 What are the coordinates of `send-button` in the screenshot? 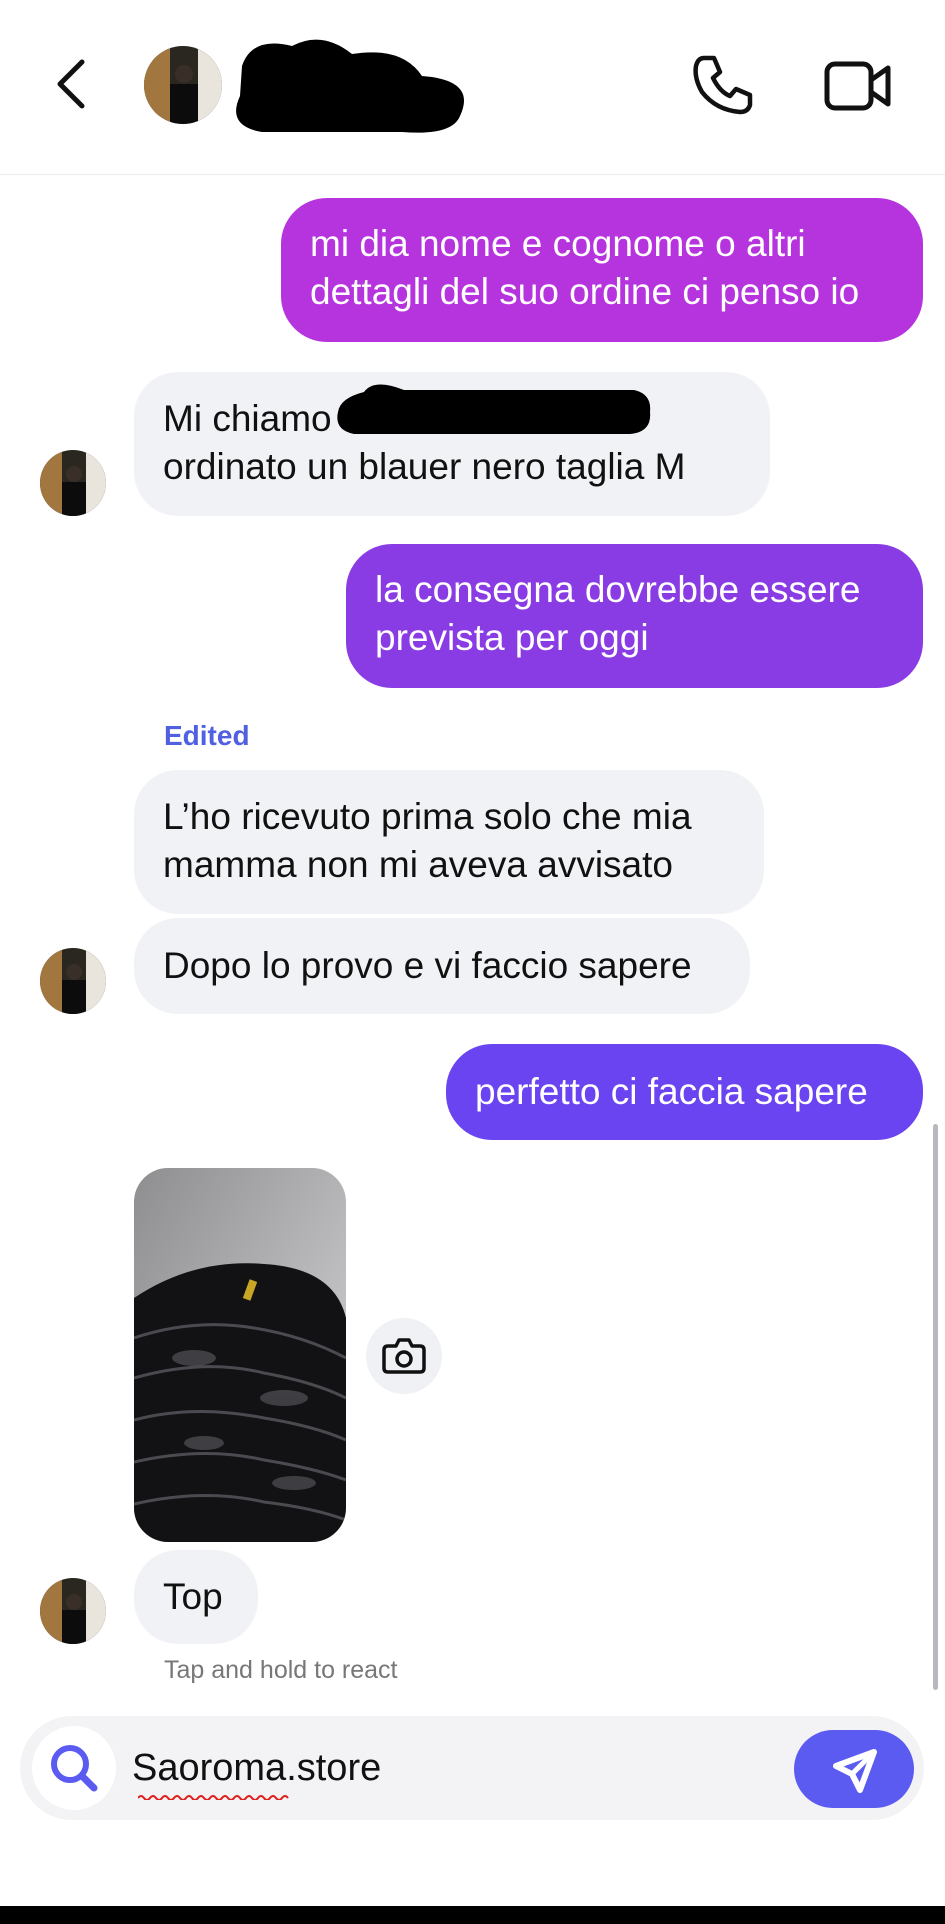 It's located at (854, 1769).